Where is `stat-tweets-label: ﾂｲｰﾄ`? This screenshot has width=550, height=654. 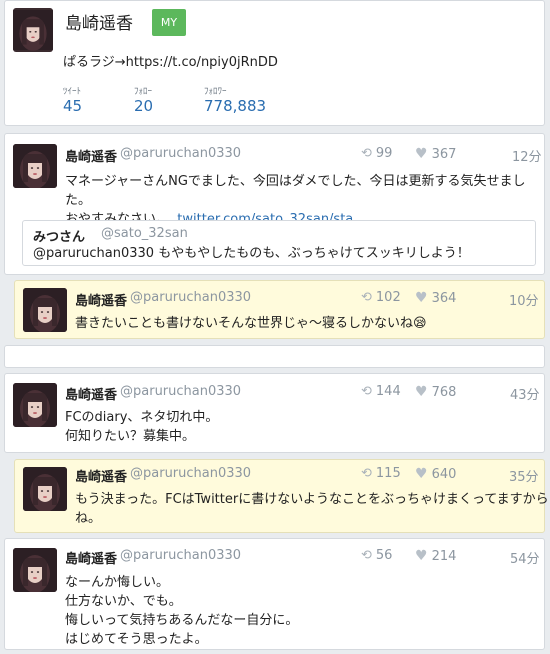 stat-tweets-label: ﾂｲｰﾄ is located at coordinates (72, 92).